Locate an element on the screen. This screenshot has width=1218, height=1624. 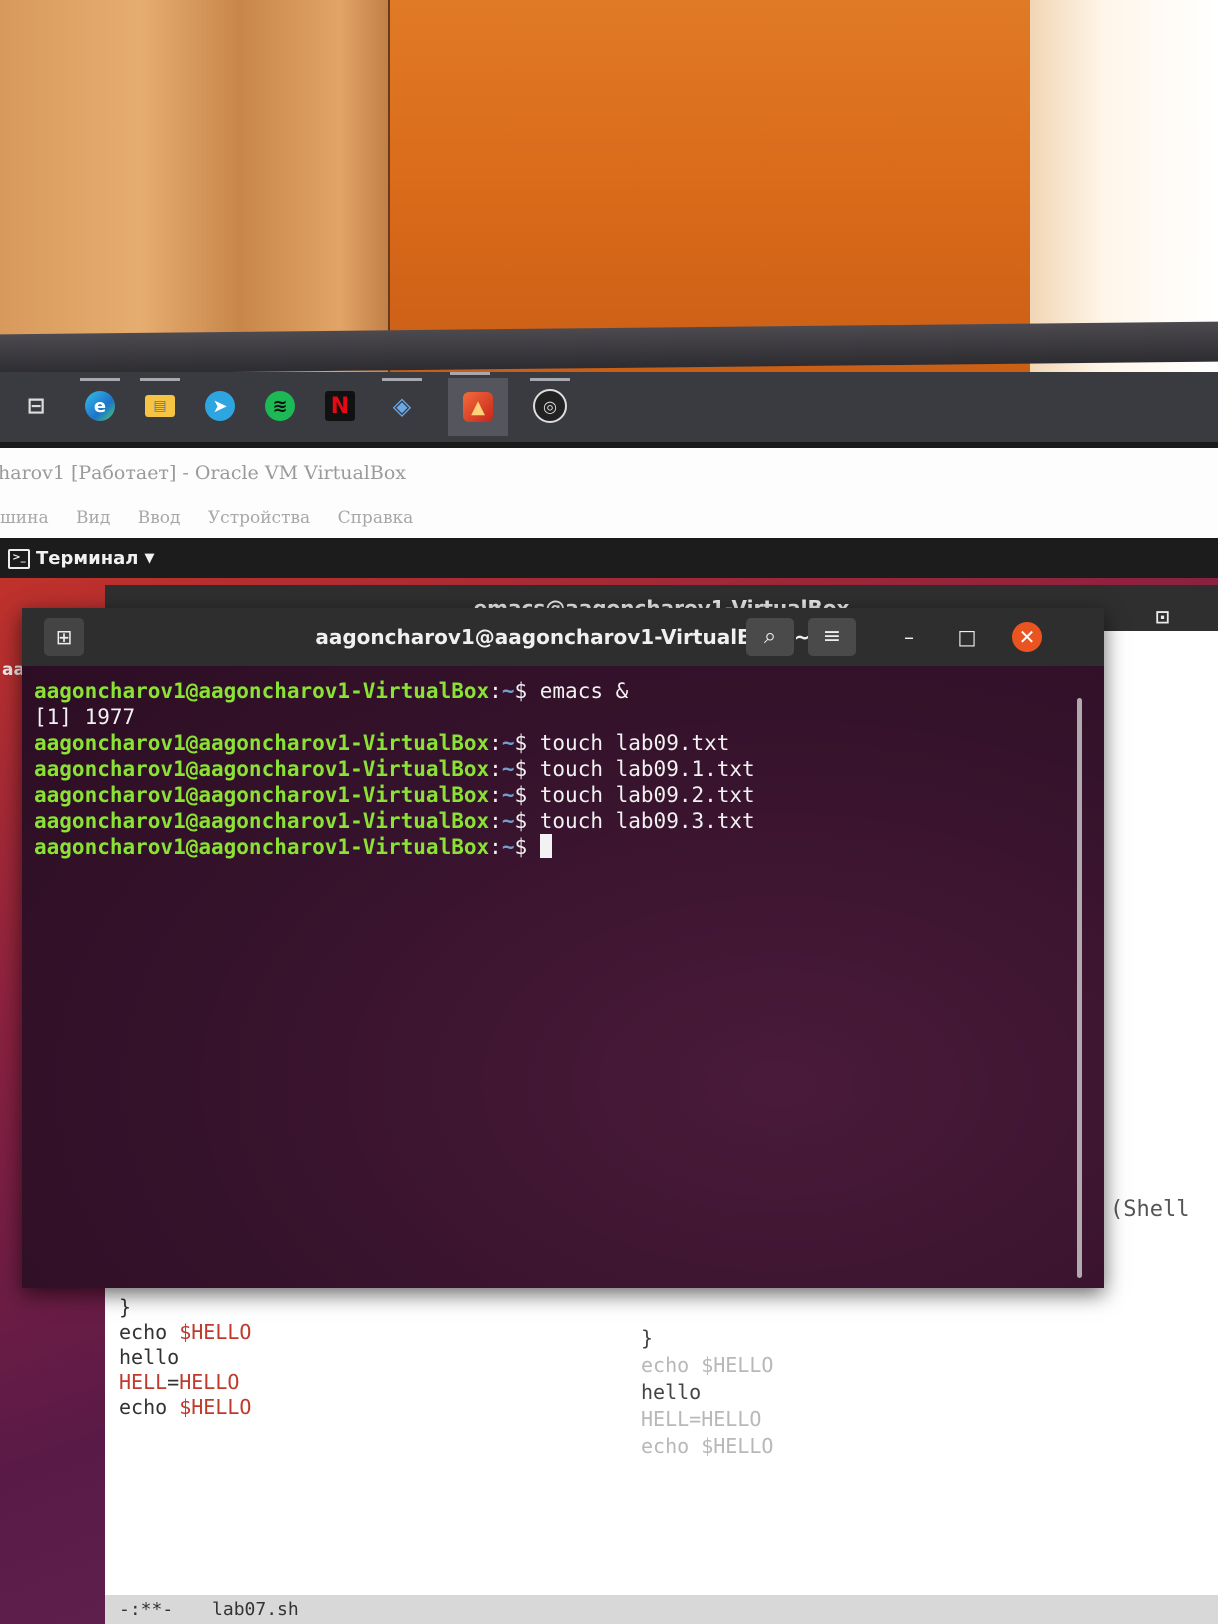
virtualbox-window-title: harov1 [Работает] - Oracle VM VirtualBox is located at coordinates (609, 473).